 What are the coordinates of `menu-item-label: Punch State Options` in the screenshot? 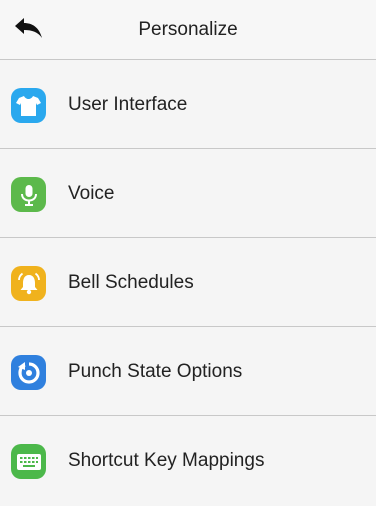 It's located at (155, 371).